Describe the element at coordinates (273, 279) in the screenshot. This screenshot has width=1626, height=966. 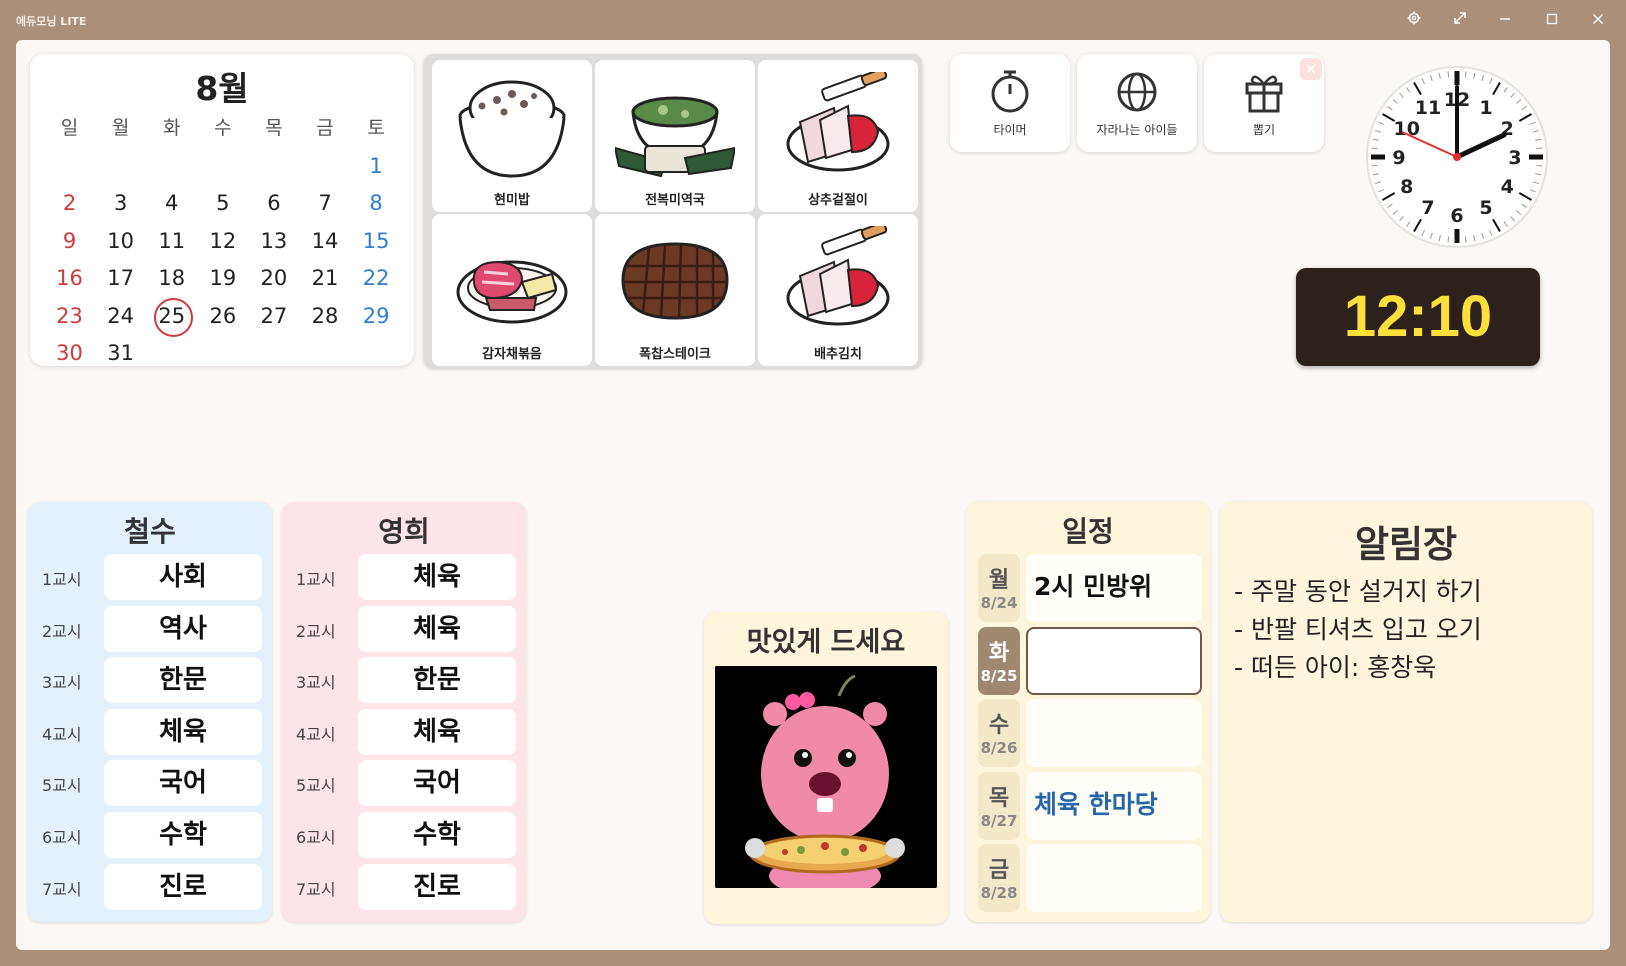
I see `calendar-day: 20` at that location.